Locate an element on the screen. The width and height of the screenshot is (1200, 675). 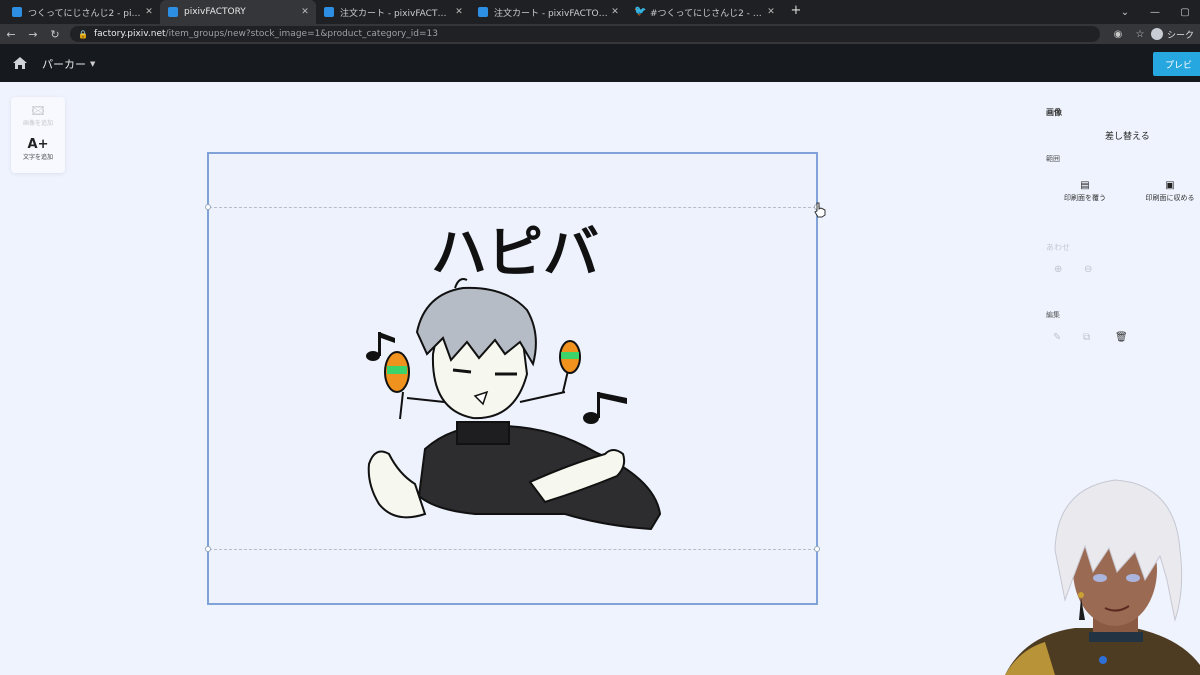
home-icon is located at coordinates (20, 63).